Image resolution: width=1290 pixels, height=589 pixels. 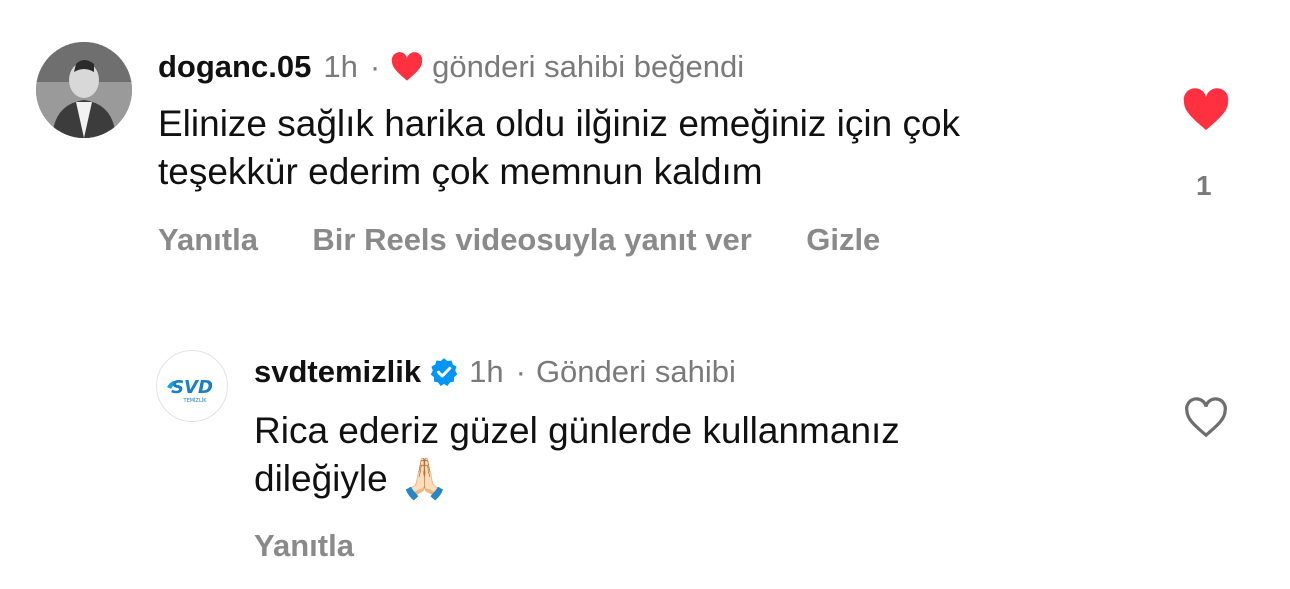 I want to click on svd-logo: SVD TEMİZLİK, so click(x=190, y=390).